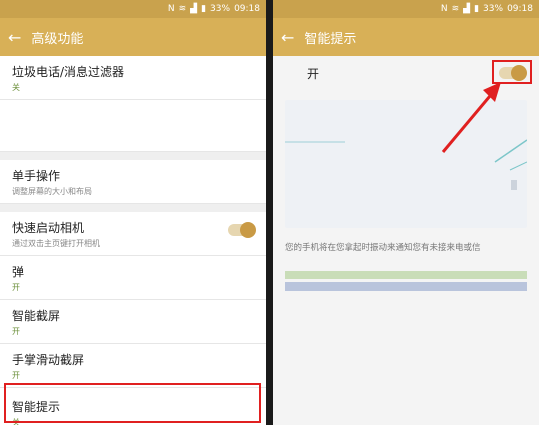  What do you see at coordinates (133, 126) in the screenshot?
I see `blank-row` at bounding box center [133, 126].